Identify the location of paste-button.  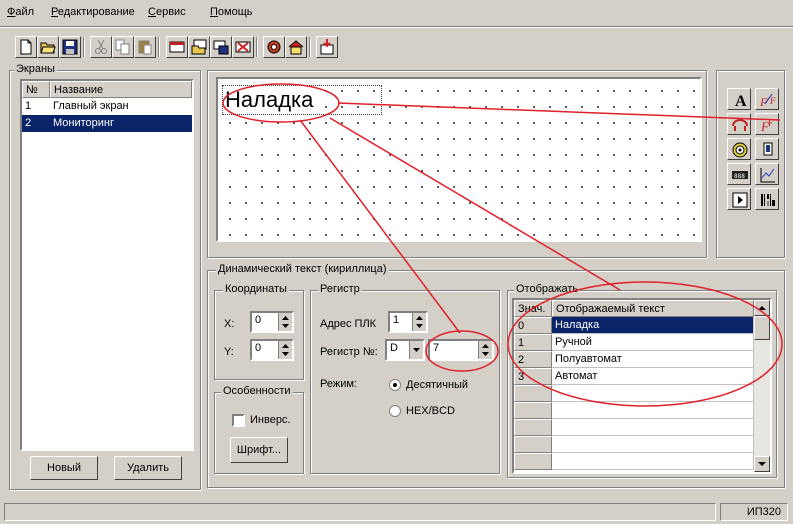
(145, 47).